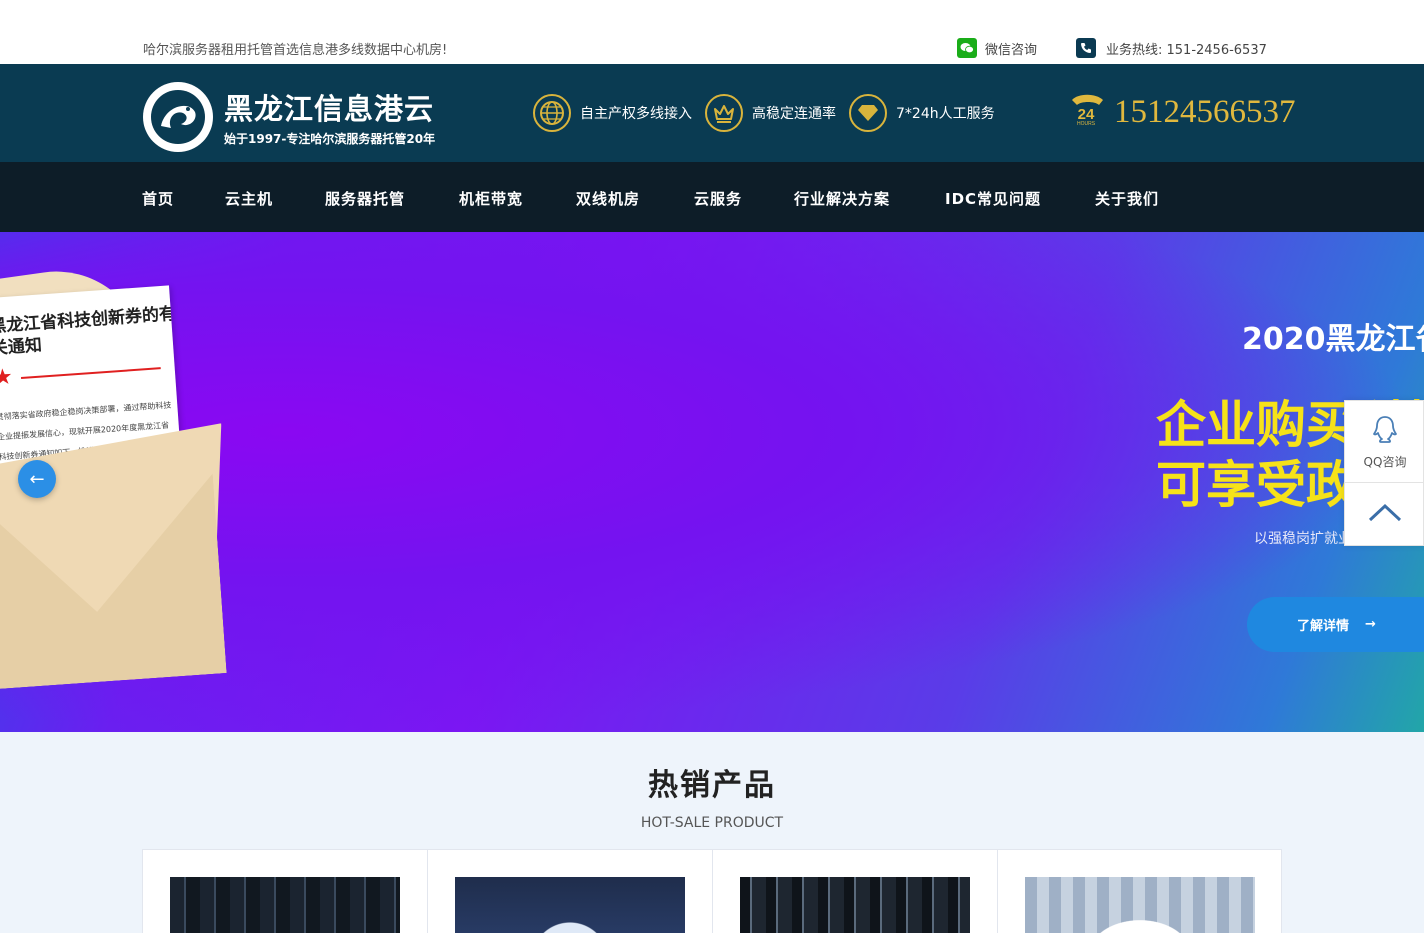 The height and width of the screenshot is (933, 1424). What do you see at coordinates (552, 113) in the screenshot?
I see `globe-icon` at bounding box center [552, 113].